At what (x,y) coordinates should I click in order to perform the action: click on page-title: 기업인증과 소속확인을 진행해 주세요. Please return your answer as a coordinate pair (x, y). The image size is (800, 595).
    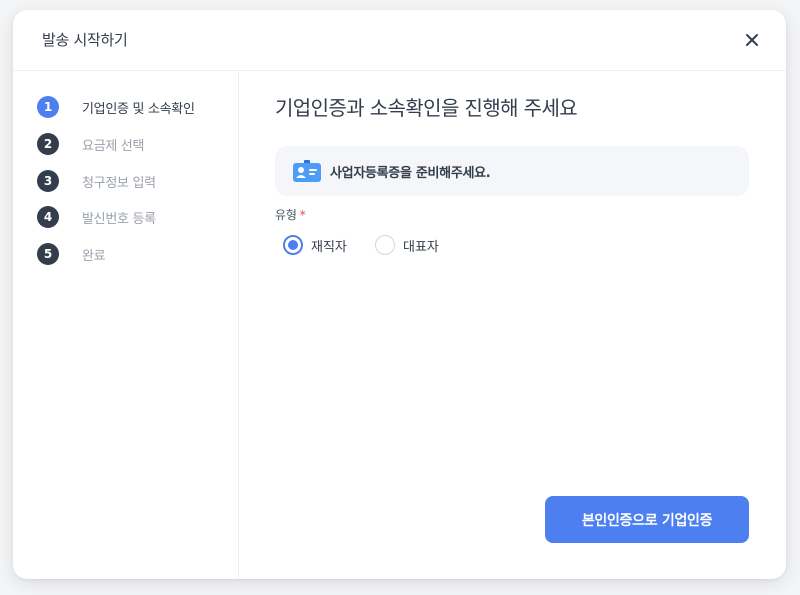
    Looking at the image, I should click on (426, 108).